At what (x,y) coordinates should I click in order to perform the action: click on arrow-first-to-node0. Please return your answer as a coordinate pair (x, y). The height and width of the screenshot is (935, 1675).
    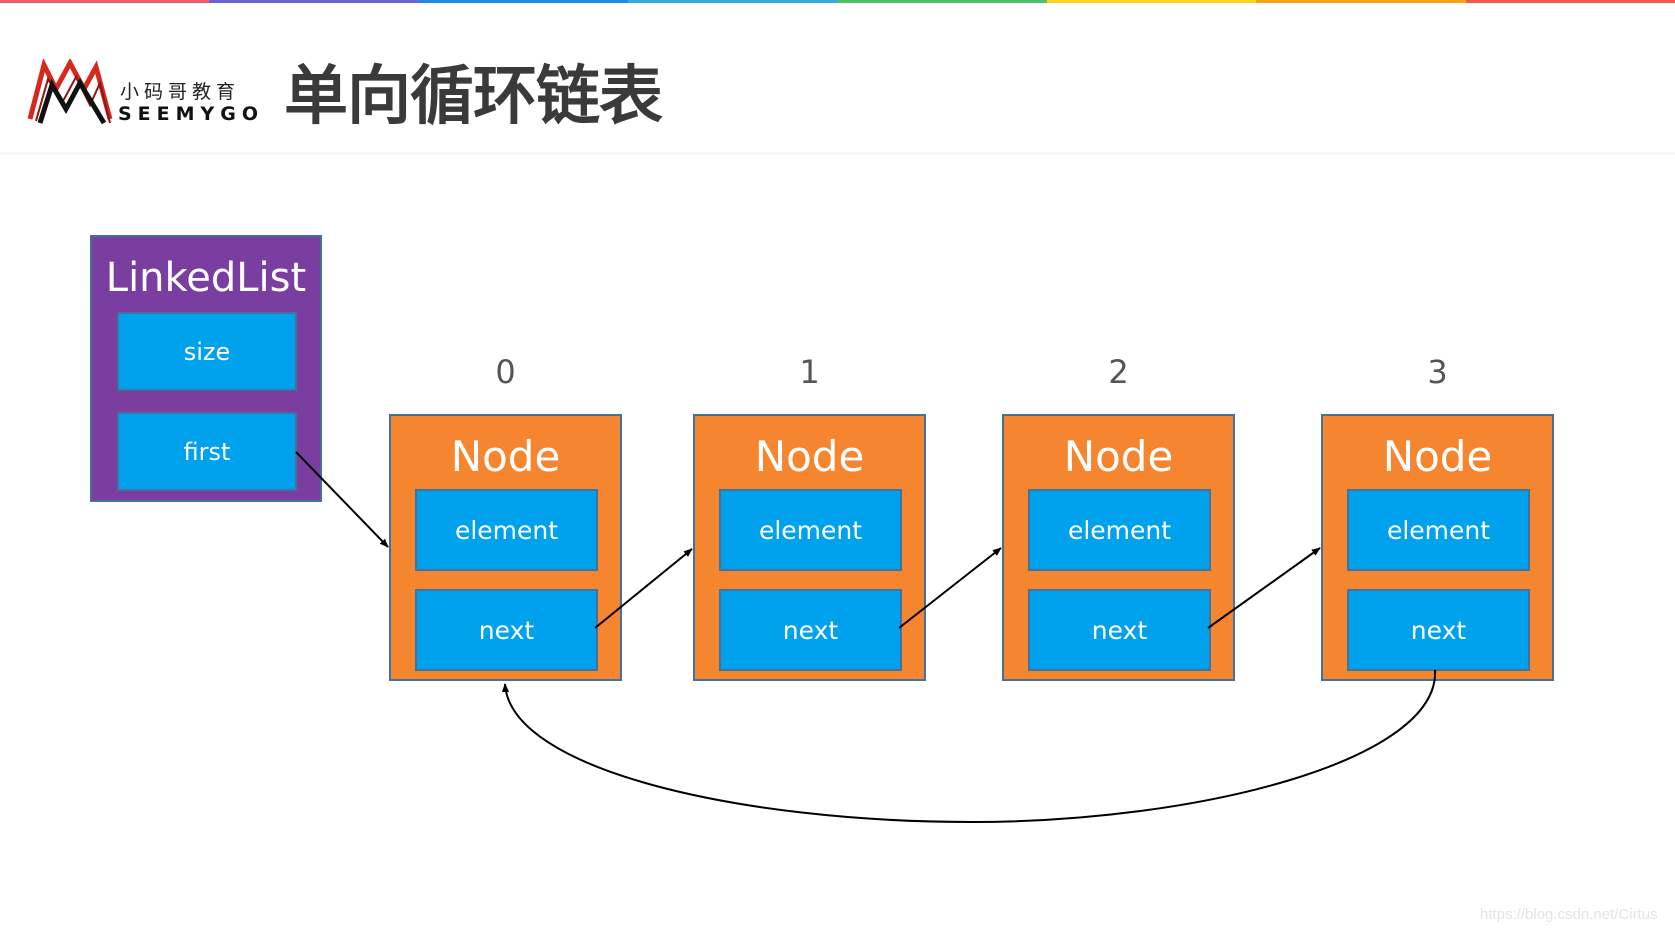
    Looking at the image, I should click on (342, 499).